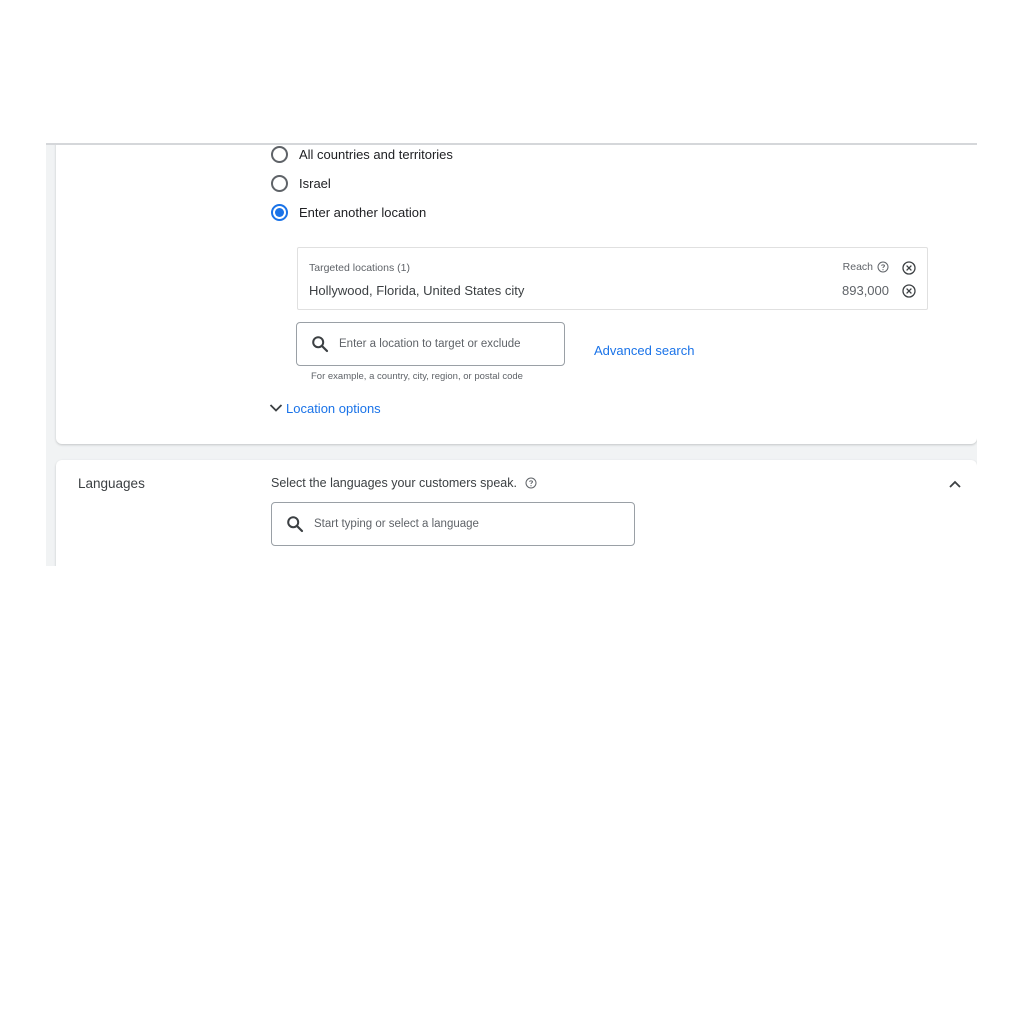  I want to click on advanced-search-link: Advanced search, so click(644, 350).